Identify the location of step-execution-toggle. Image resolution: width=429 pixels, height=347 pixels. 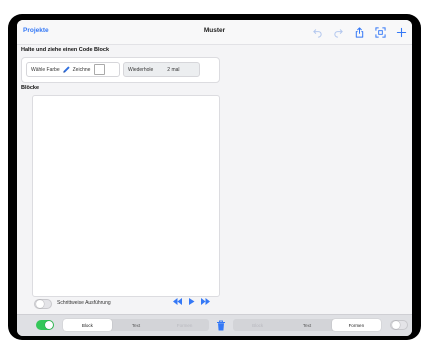
(43, 304).